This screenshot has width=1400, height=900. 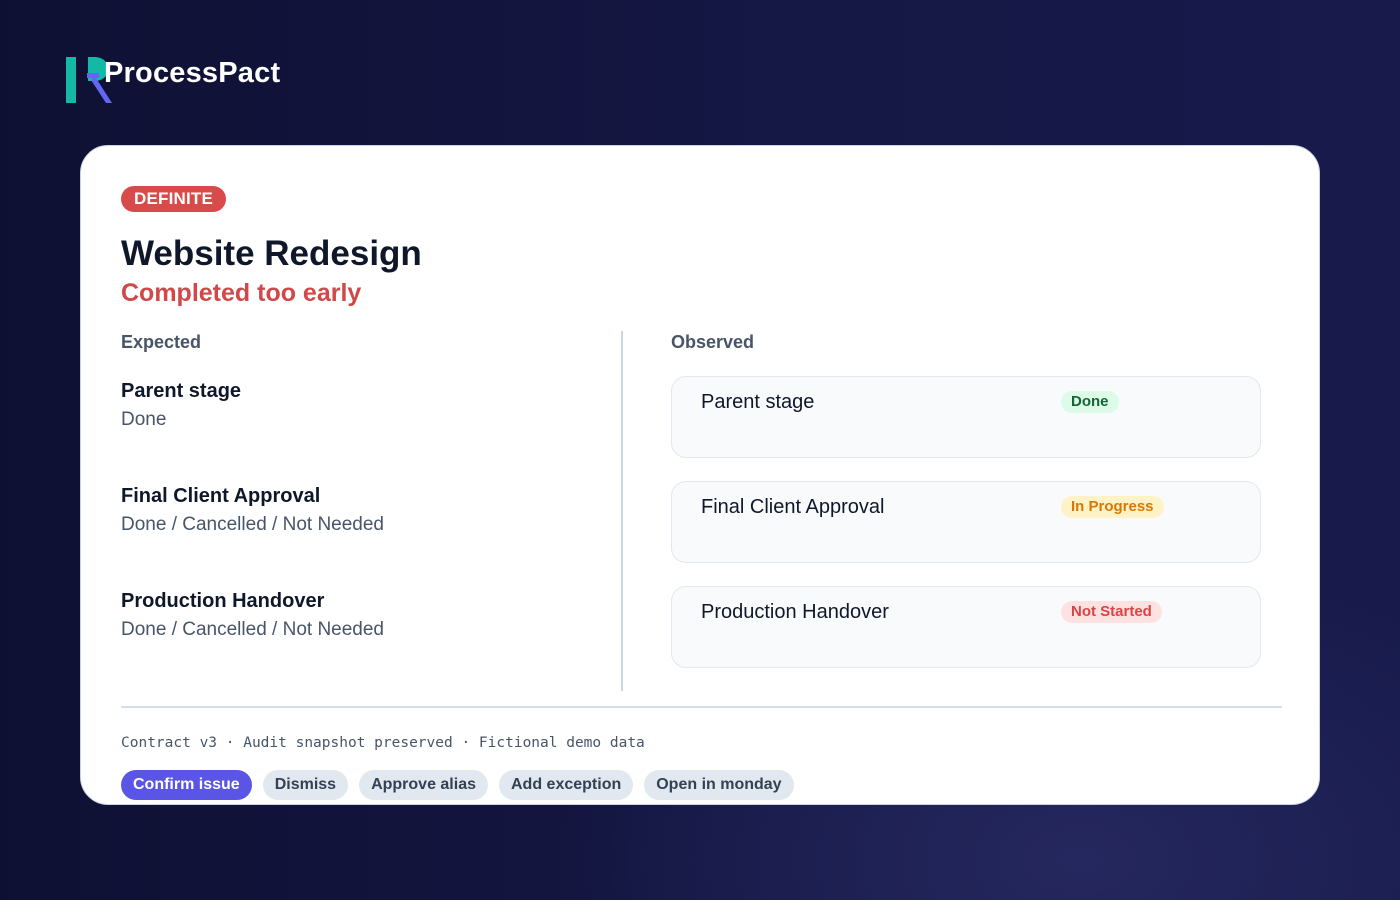 What do you see at coordinates (719, 785) in the screenshot?
I see `open-in-monday-button: Open in monday` at bounding box center [719, 785].